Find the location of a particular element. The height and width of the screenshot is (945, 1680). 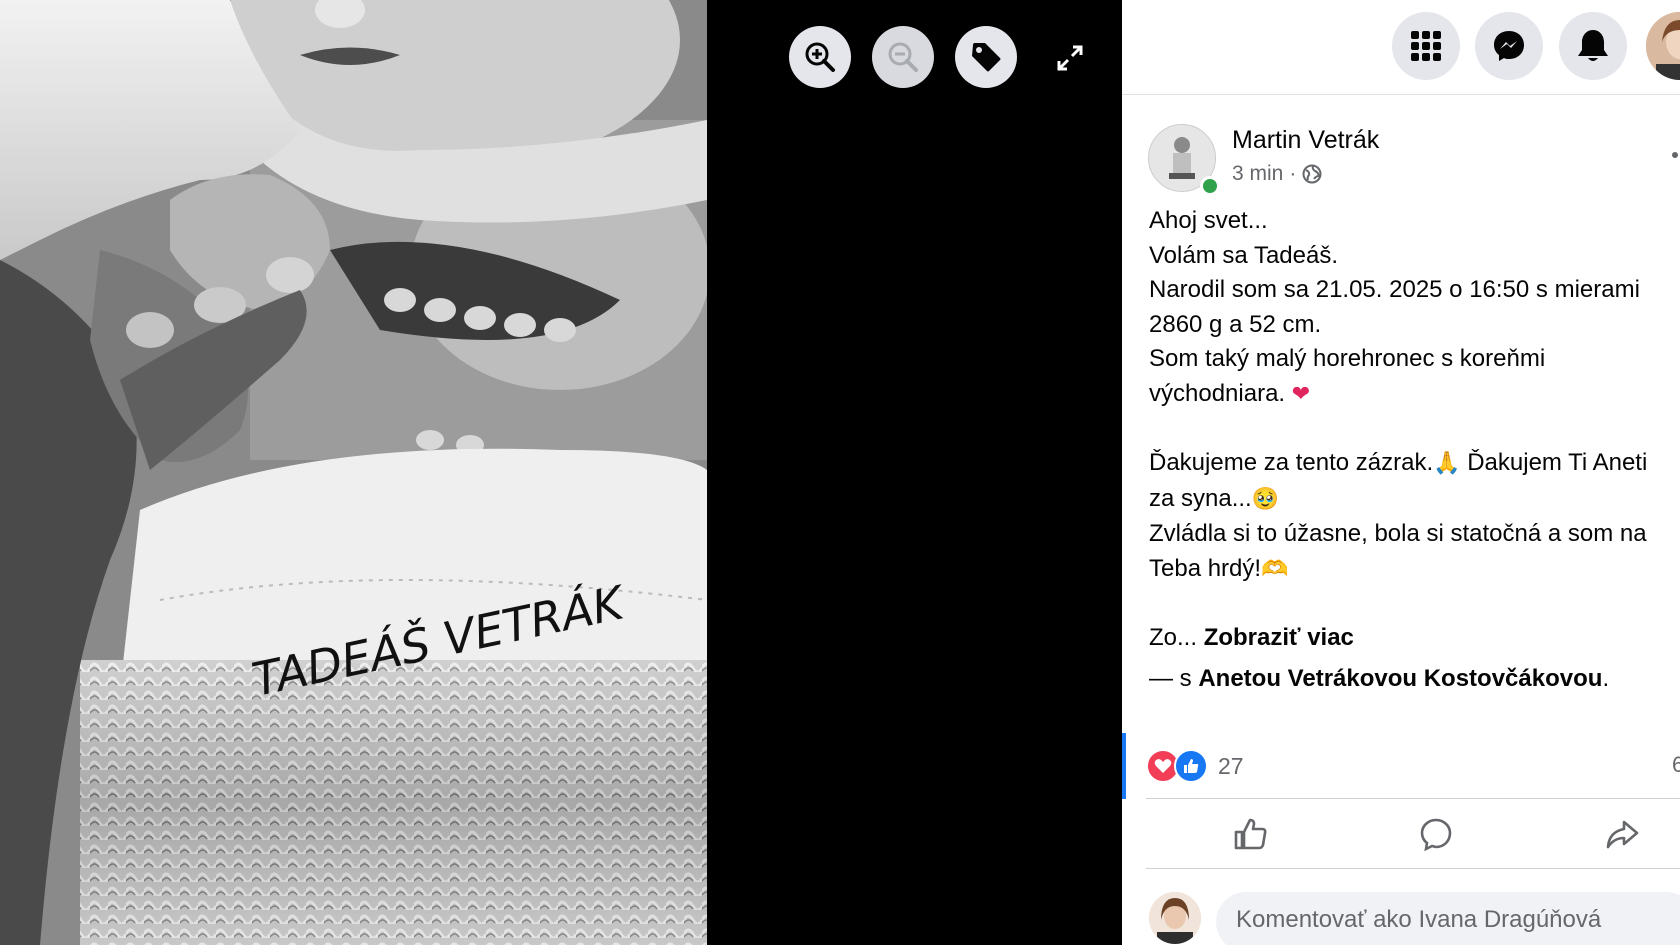

comment-placeholder: Komentovať ako Ivana Dragúňová is located at coordinates (1419, 919).